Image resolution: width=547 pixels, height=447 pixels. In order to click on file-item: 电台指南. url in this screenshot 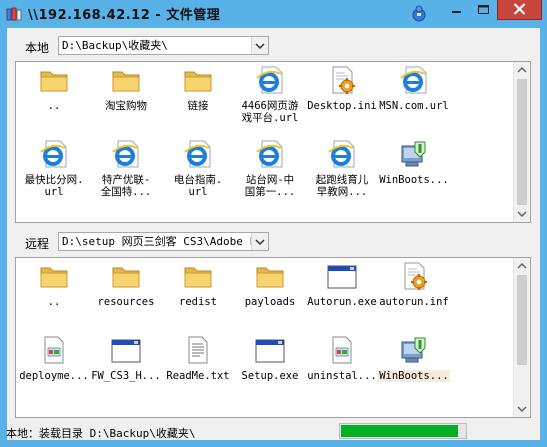, I will do `click(198, 168)`.